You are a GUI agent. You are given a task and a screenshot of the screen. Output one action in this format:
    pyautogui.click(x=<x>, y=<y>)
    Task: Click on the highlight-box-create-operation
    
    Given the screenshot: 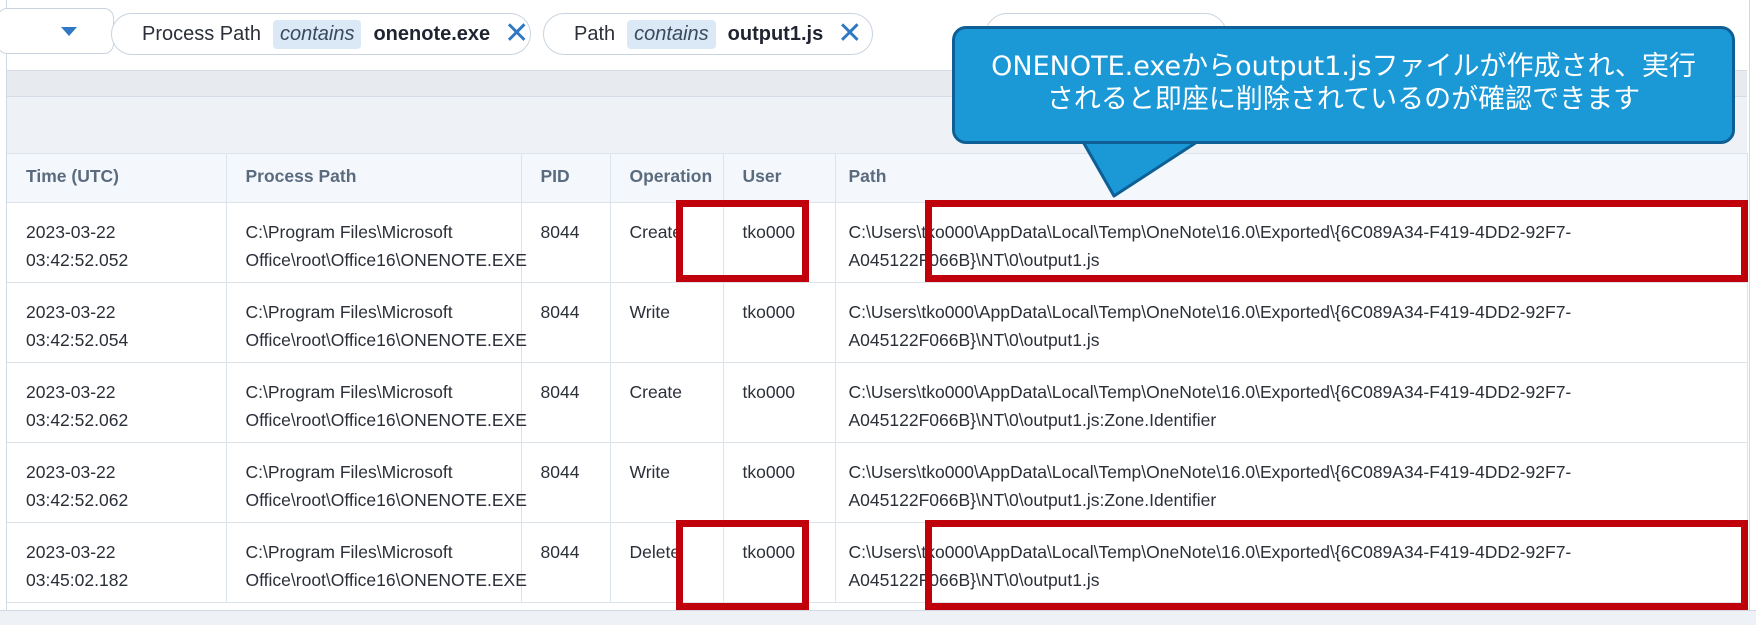 What is the action you would take?
    pyautogui.click(x=742, y=241)
    